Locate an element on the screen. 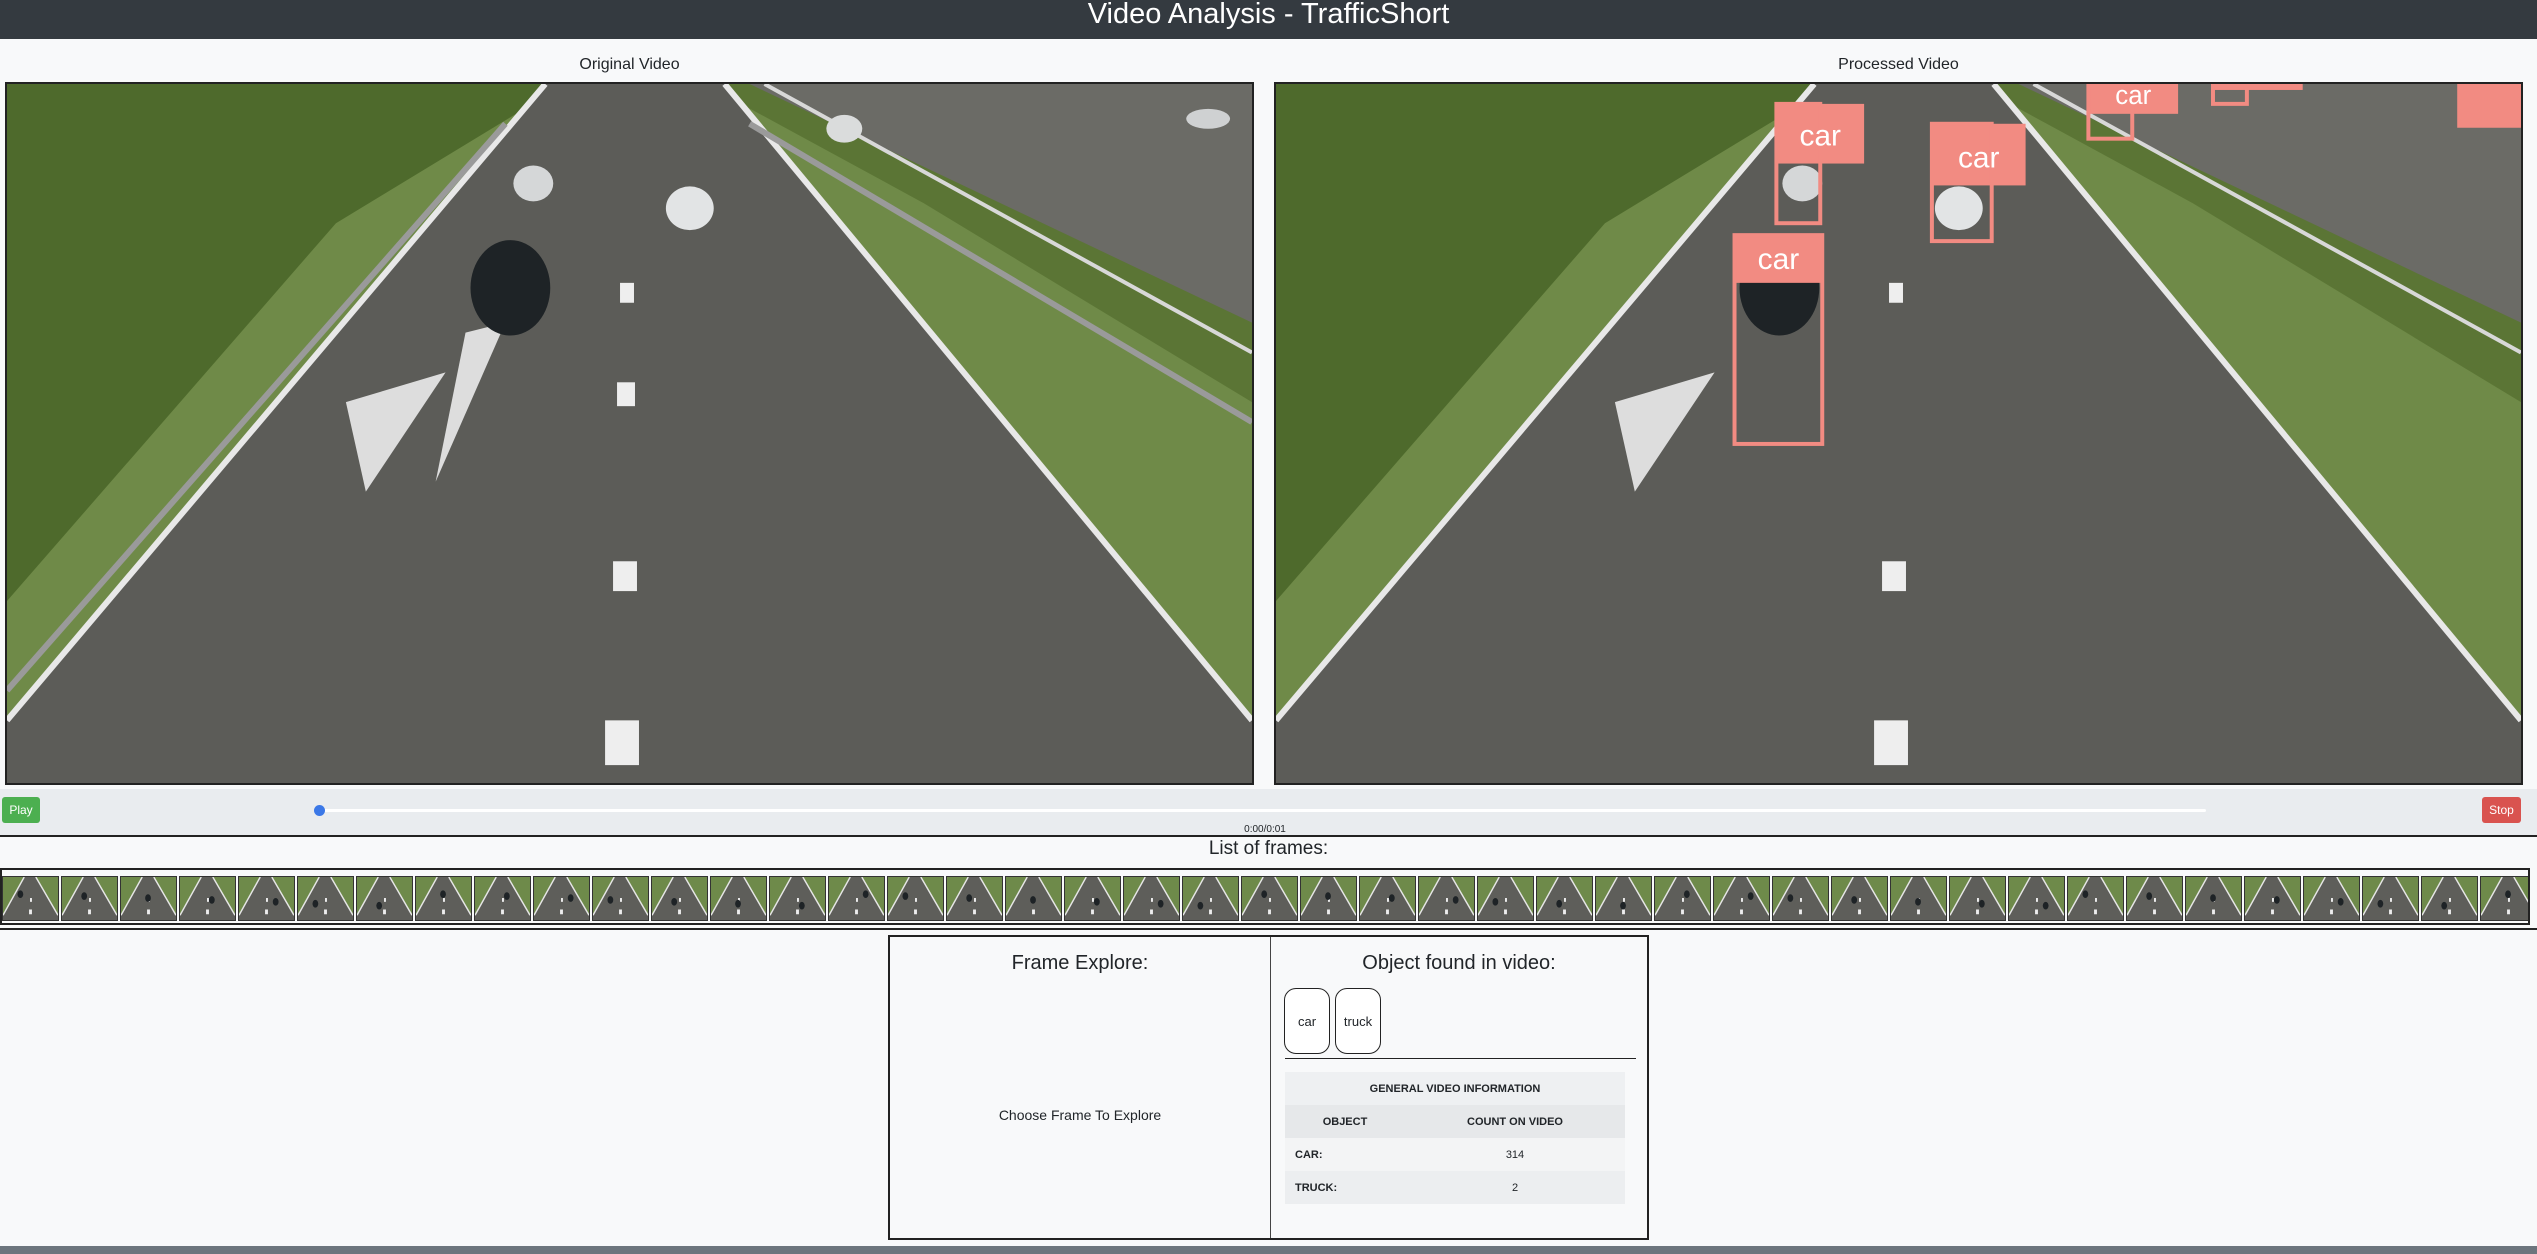 The height and width of the screenshot is (1254, 2537). table-row: TRUCK: 2 is located at coordinates (1455, 1187).